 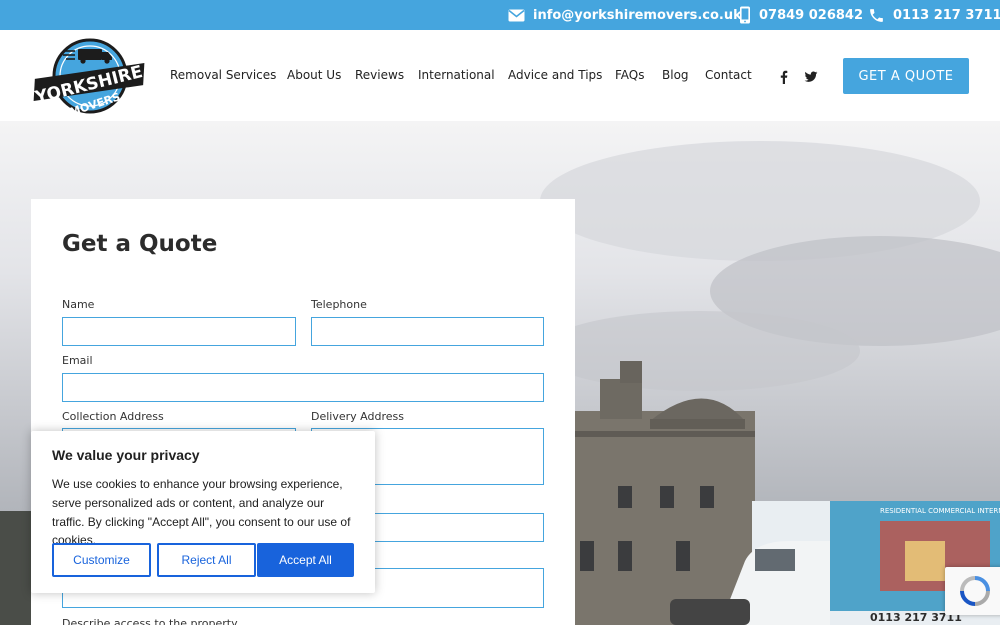 What do you see at coordinates (784, 76) in the screenshot?
I see `facebook-icon` at bounding box center [784, 76].